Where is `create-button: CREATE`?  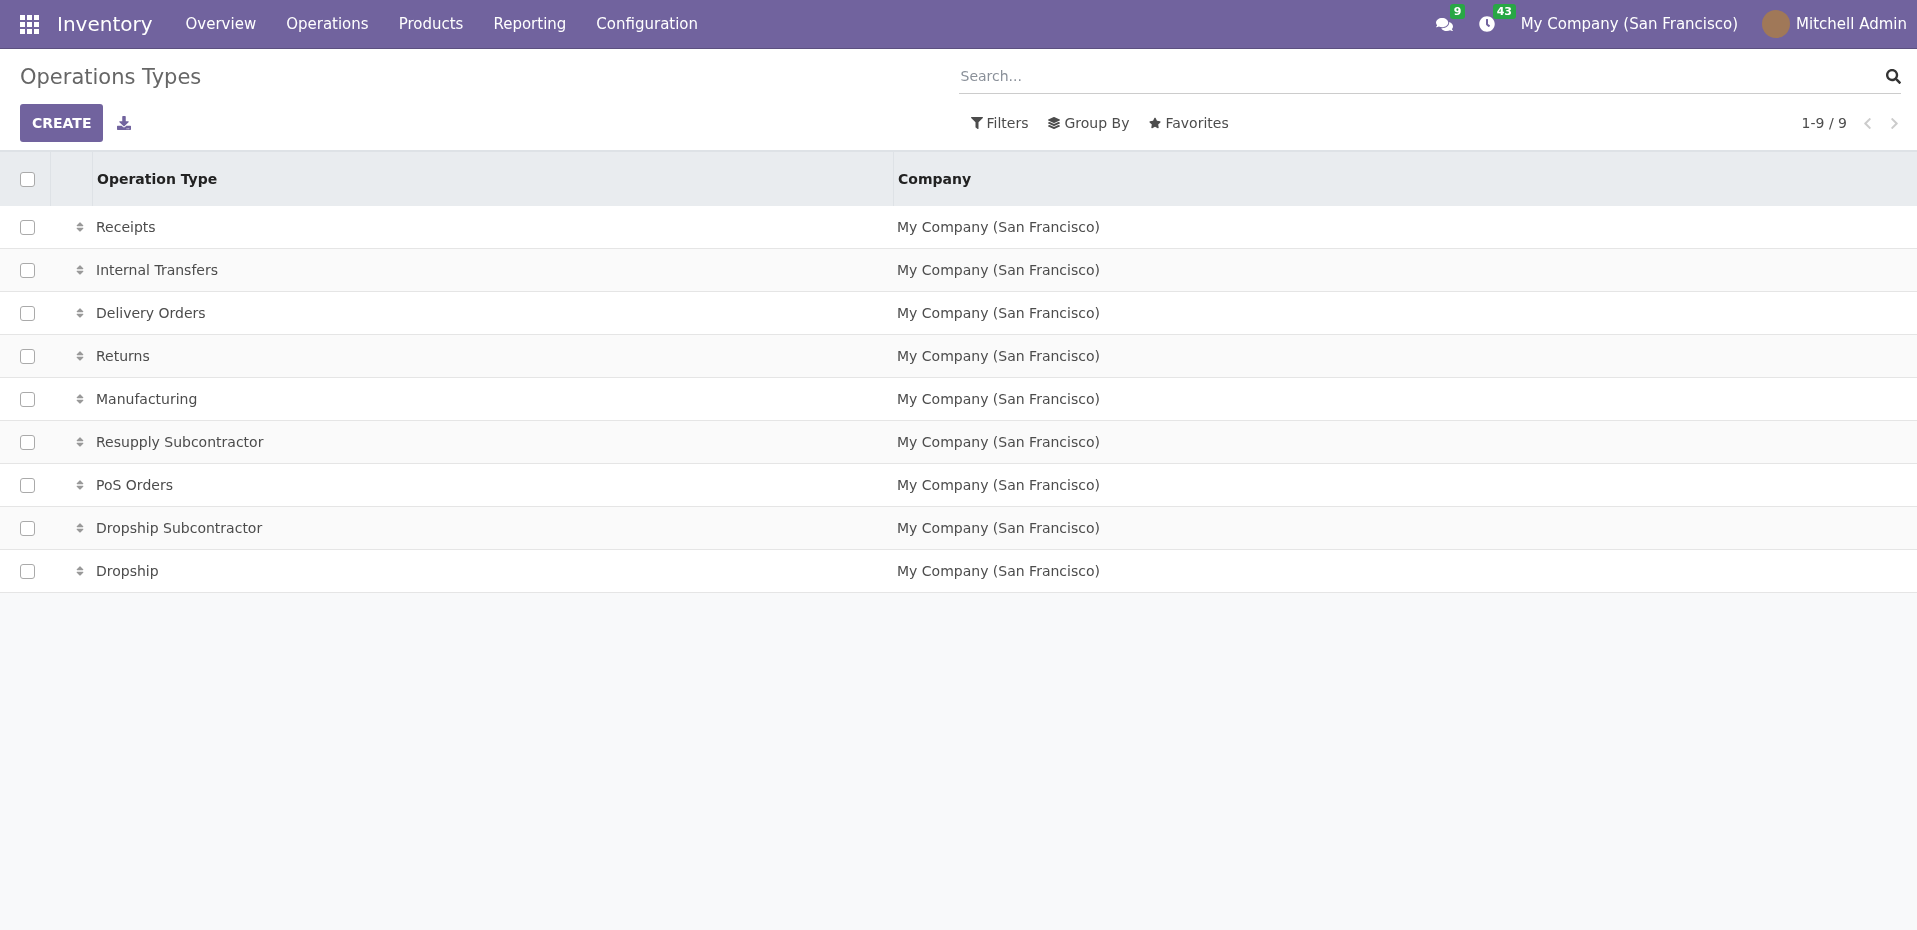
create-button: CREATE is located at coordinates (62, 123).